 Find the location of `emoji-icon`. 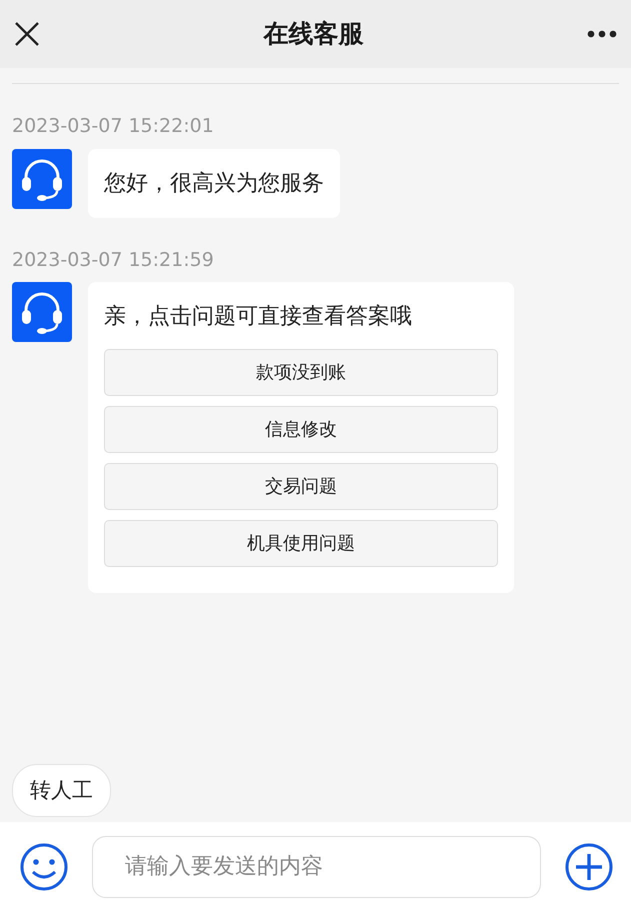

emoji-icon is located at coordinates (44, 866).